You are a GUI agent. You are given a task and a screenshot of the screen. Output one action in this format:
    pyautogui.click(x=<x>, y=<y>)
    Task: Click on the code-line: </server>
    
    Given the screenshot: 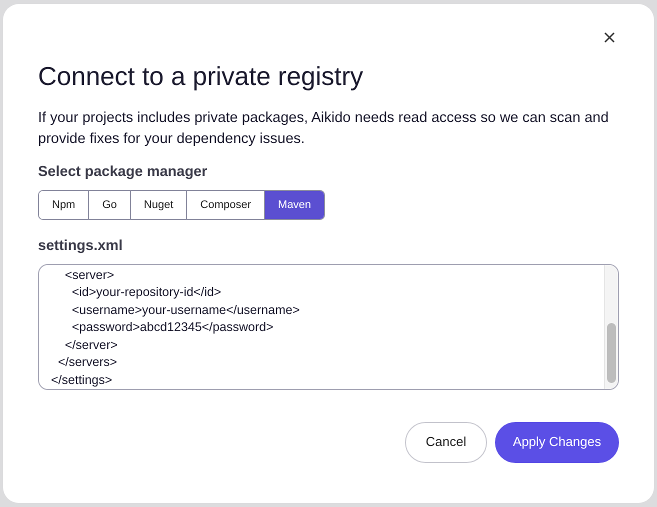 What is the action you would take?
    pyautogui.click(x=91, y=345)
    